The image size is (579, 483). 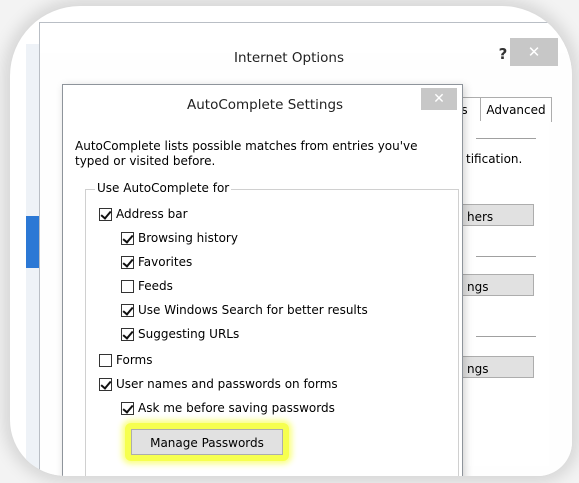 What do you see at coordinates (494, 159) in the screenshot?
I see `partial-text: tification.` at bounding box center [494, 159].